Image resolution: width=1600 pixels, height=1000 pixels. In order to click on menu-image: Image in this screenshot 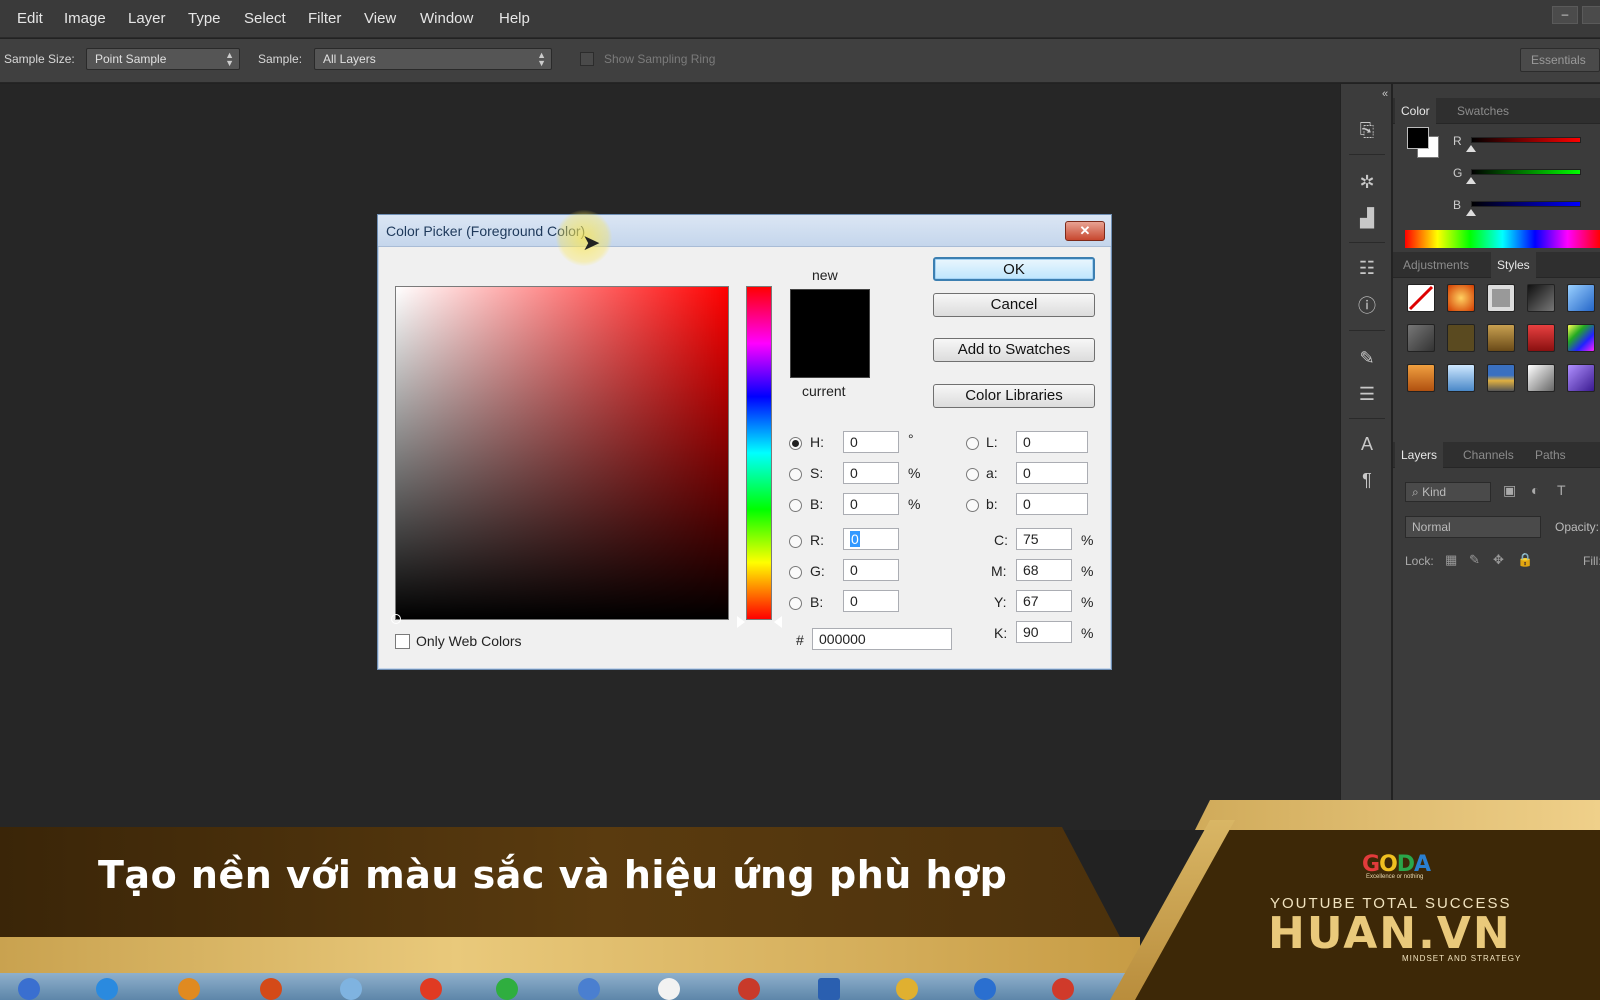, I will do `click(85, 18)`.